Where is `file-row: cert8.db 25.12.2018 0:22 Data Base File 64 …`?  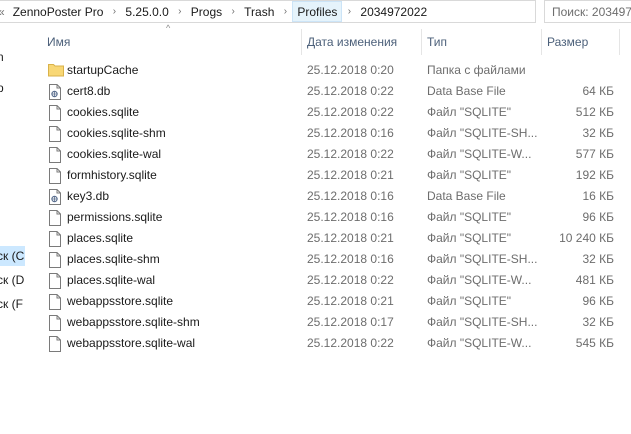 file-row: cert8.db 25.12.2018 0:22 Data Base File 64 … is located at coordinates (329, 91).